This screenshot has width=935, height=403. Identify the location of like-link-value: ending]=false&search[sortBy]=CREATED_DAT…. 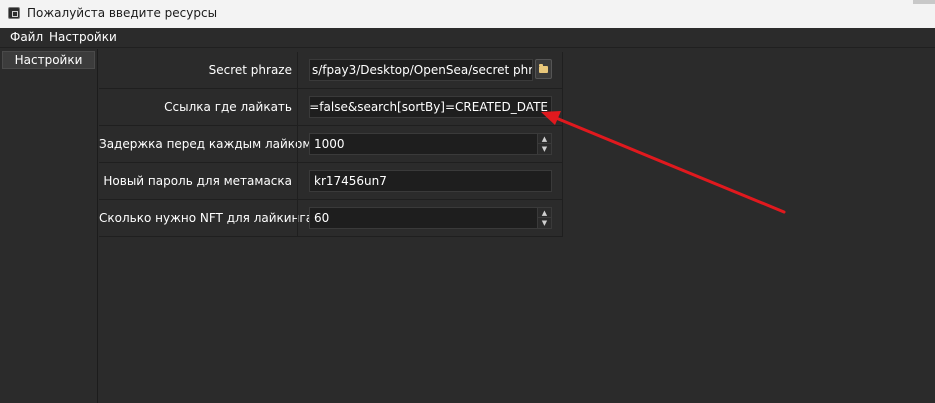
(428, 107).